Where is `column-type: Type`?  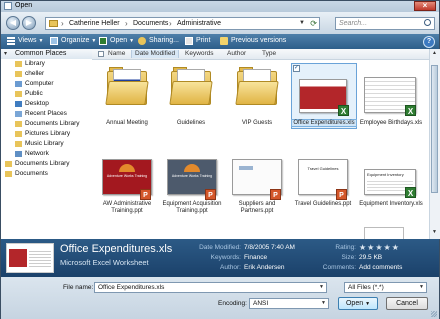 column-type: Type is located at coordinates (269, 53).